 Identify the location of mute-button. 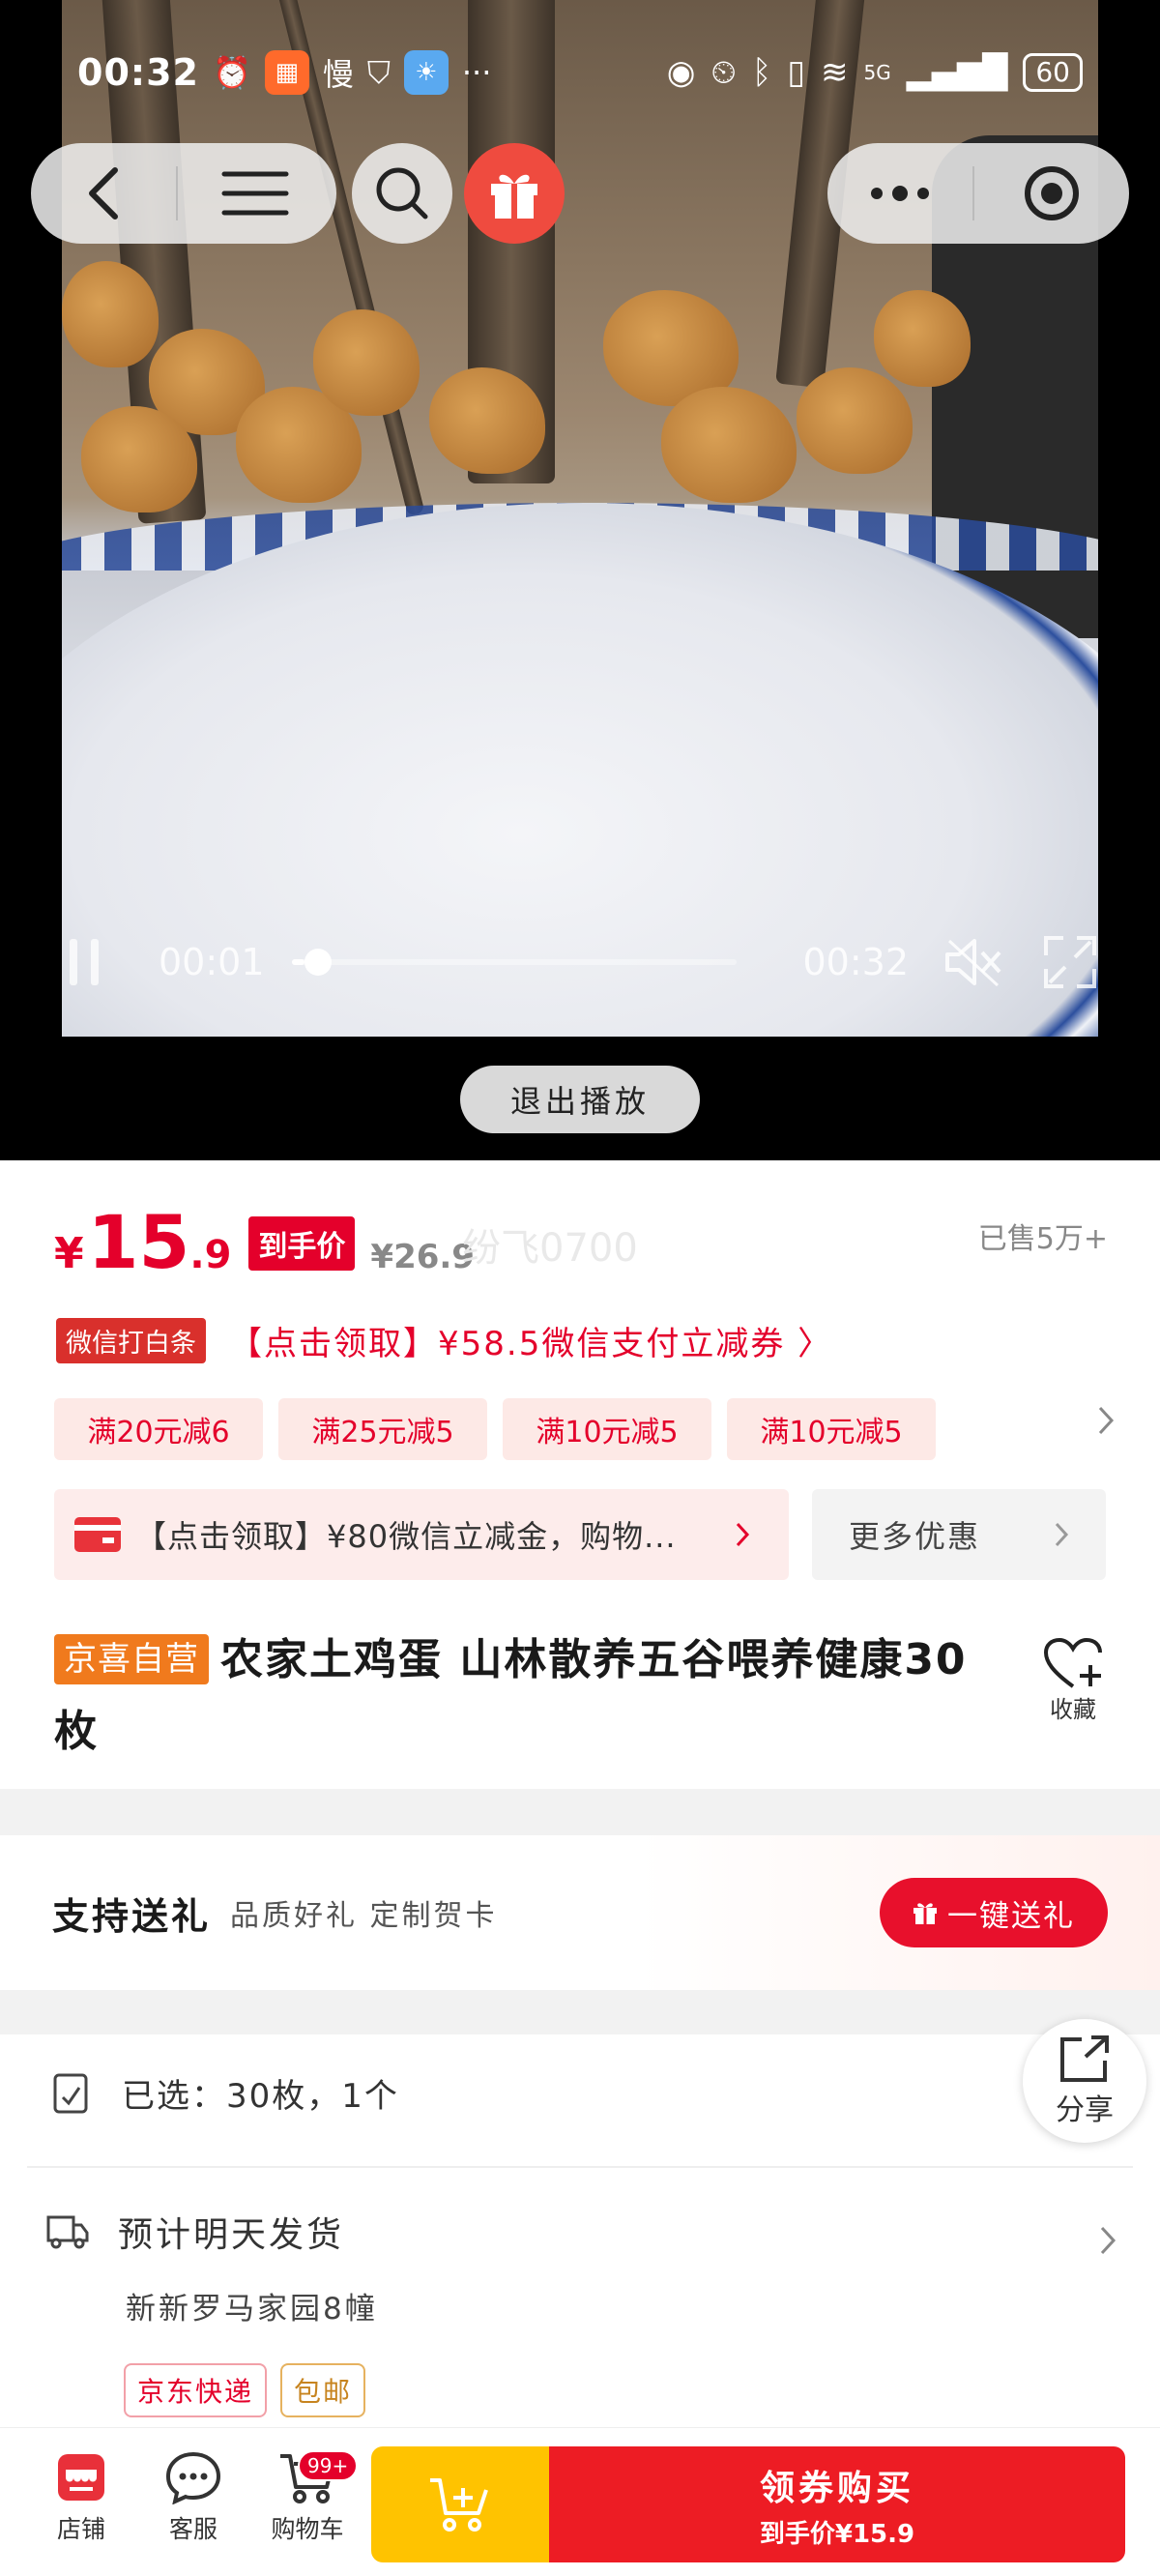
(973, 962).